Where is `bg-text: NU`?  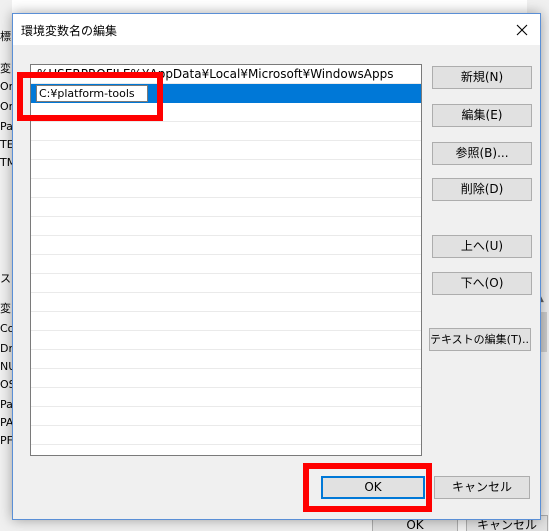
bg-text: NU is located at coordinates (6, 366).